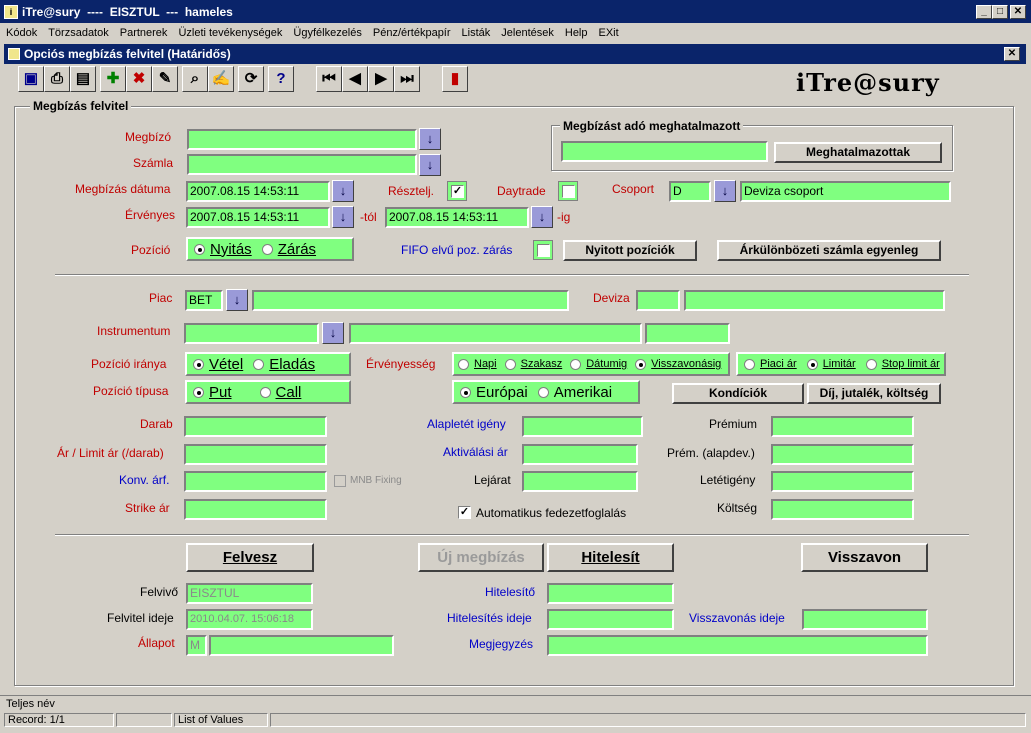 The width and height of the screenshot is (1031, 733). What do you see at coordinates (527, 33) in the screenshot?
I see `menu-jelentesek: Jelentések` at bounding box center [527, 33].